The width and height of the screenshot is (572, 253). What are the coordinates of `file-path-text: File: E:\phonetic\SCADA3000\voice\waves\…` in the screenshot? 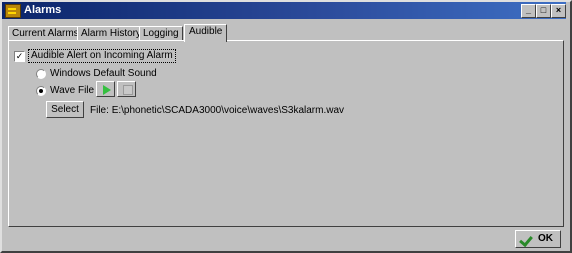 It's located at (217, 110).